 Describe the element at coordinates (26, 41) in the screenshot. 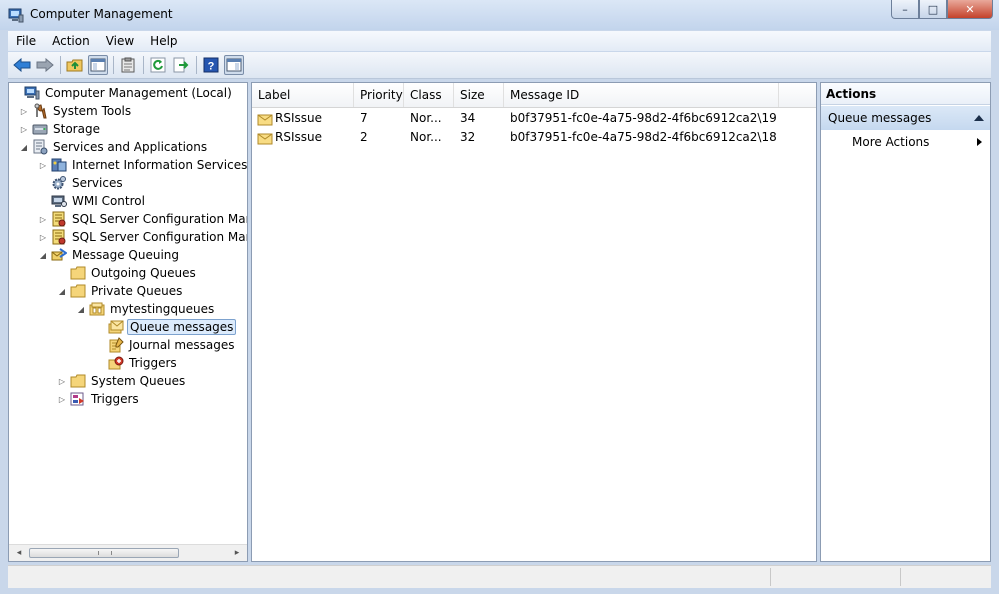

I see `menu-file: File` at that location.